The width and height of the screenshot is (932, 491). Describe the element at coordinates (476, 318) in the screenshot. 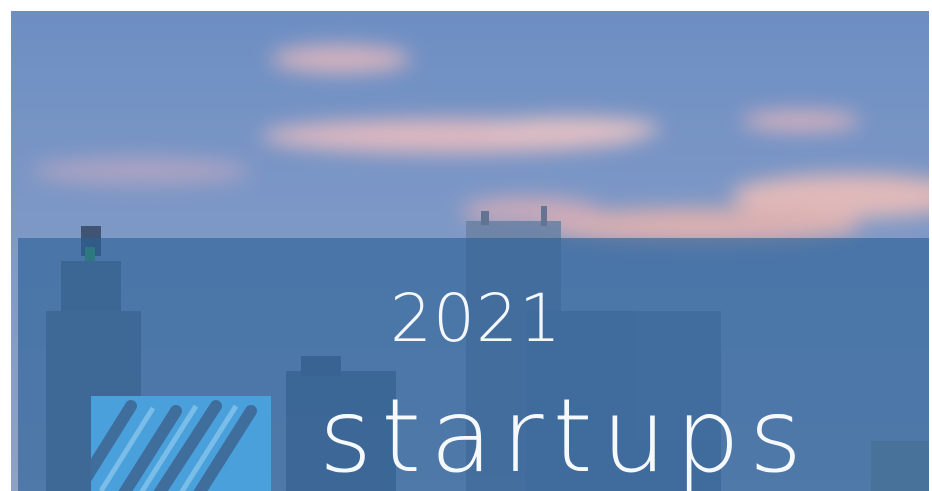

I see `year-heading: 2021` at that location.